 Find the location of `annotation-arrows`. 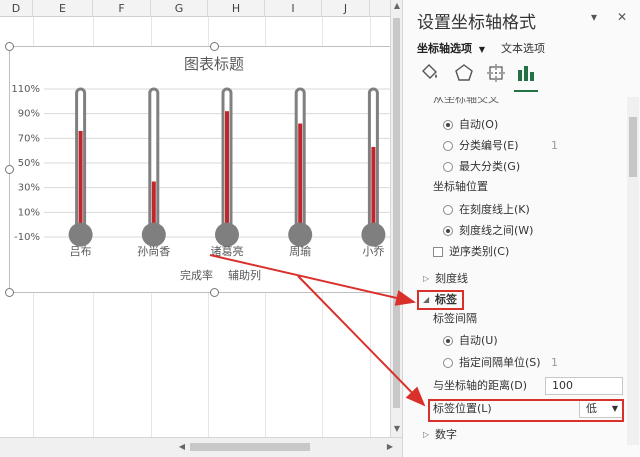

annotation-arrows is located at coordinates (317, 330).